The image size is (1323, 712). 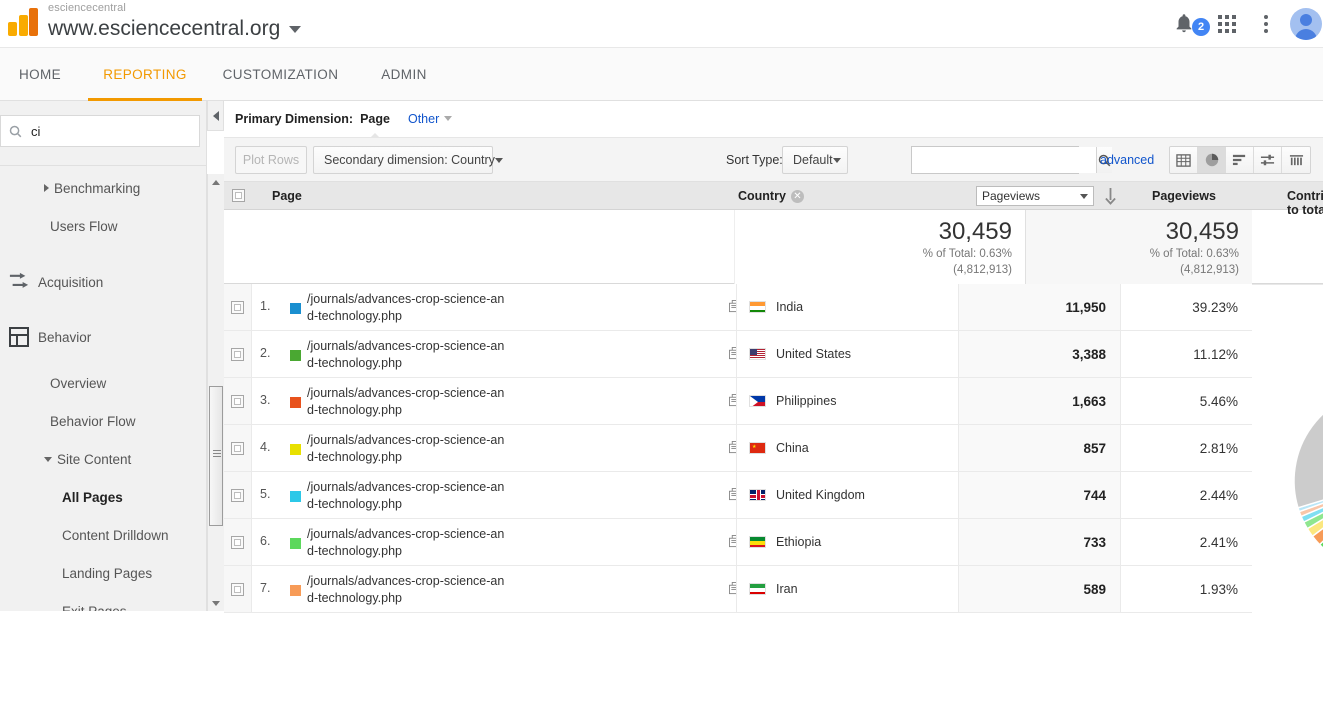 I want to click on sidebar-item-content-drilldown: Content Drilldown, so click(x=99, y=535).